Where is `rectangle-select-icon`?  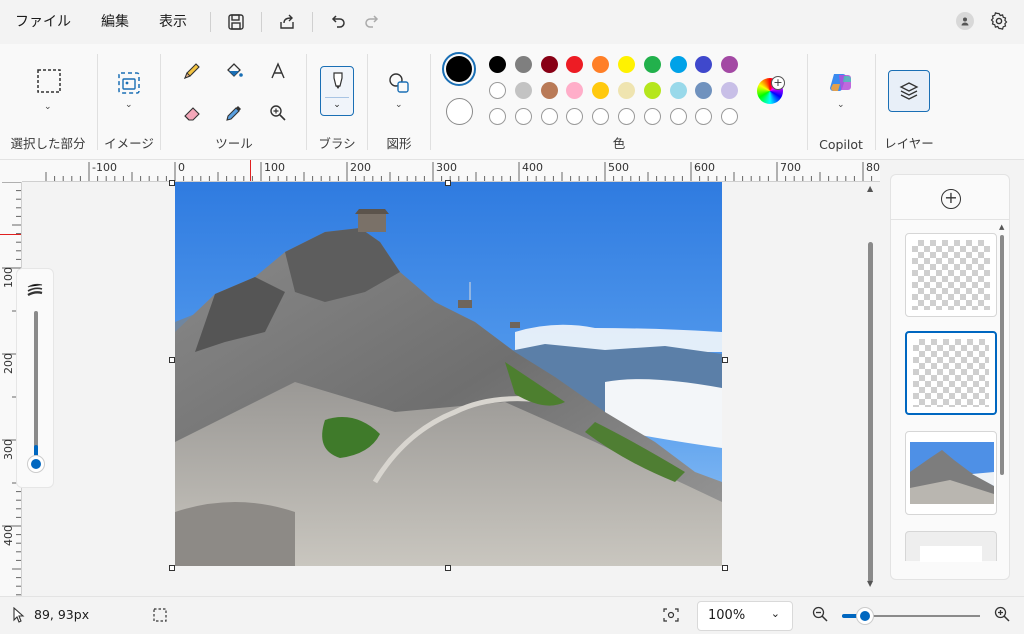
rectangle-select-icon is located at coordinates (49, 81).